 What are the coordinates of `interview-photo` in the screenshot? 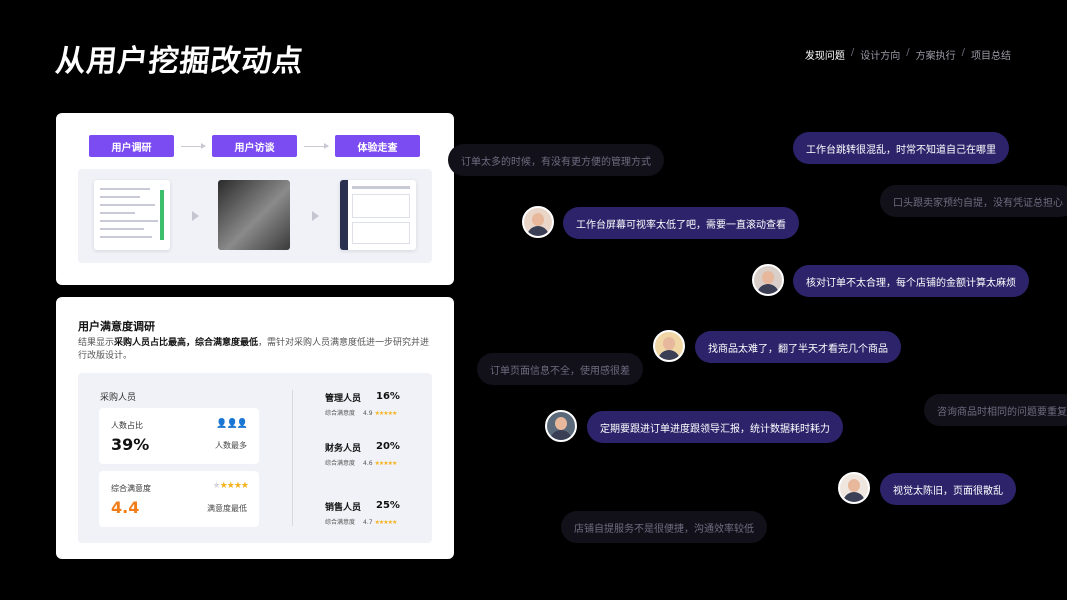 It's located at (254, 215).